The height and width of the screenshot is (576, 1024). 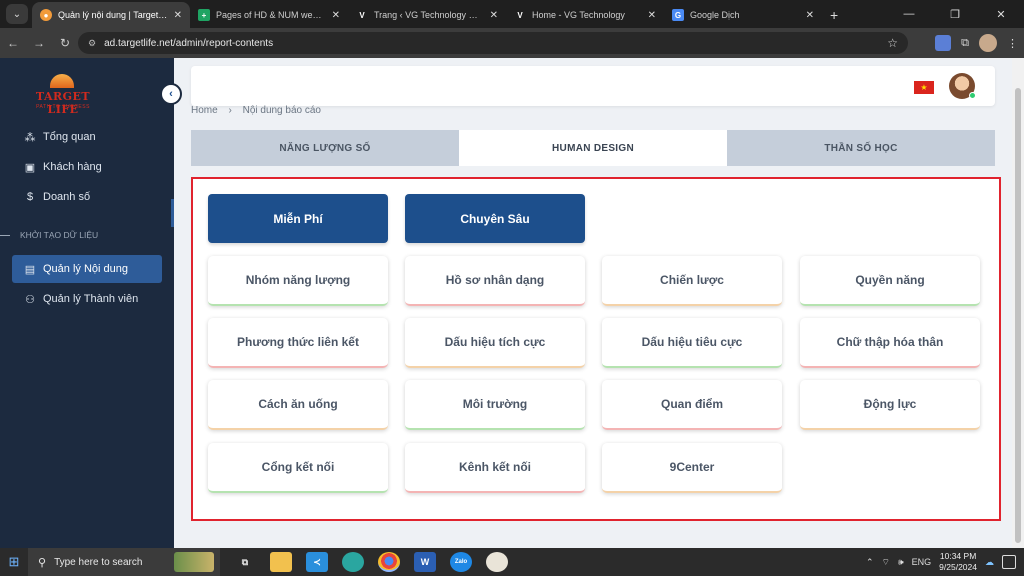 What do you see at coordinates (389, 562) in the screenshot?
I see `chrome-icon` at bounding box center [389, 562].